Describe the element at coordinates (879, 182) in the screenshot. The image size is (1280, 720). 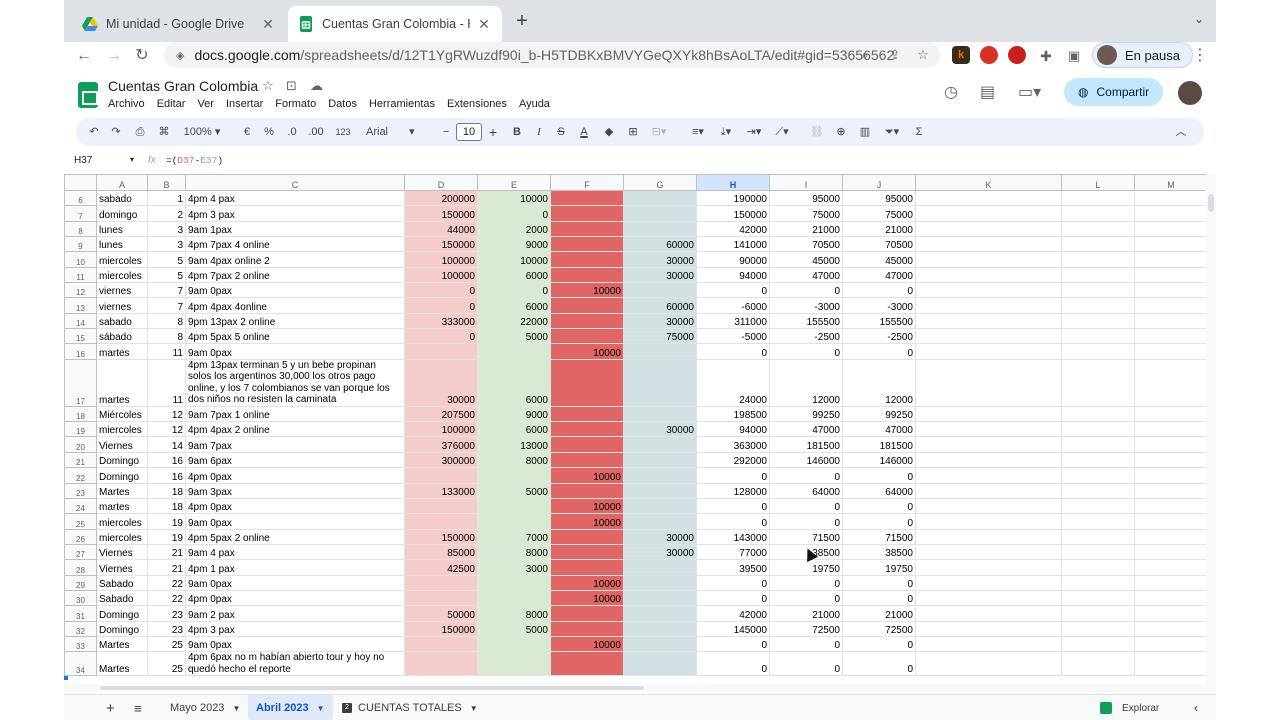
I see `column-header-j: J` at that location.